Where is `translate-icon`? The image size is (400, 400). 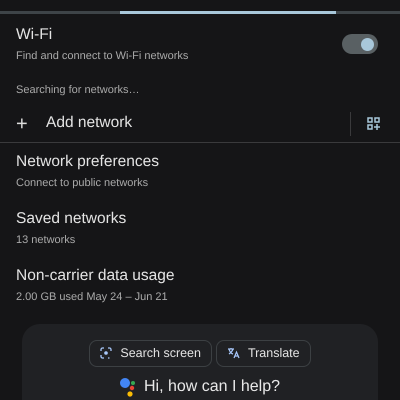 translate-icon is located at coordinates (233, 353).